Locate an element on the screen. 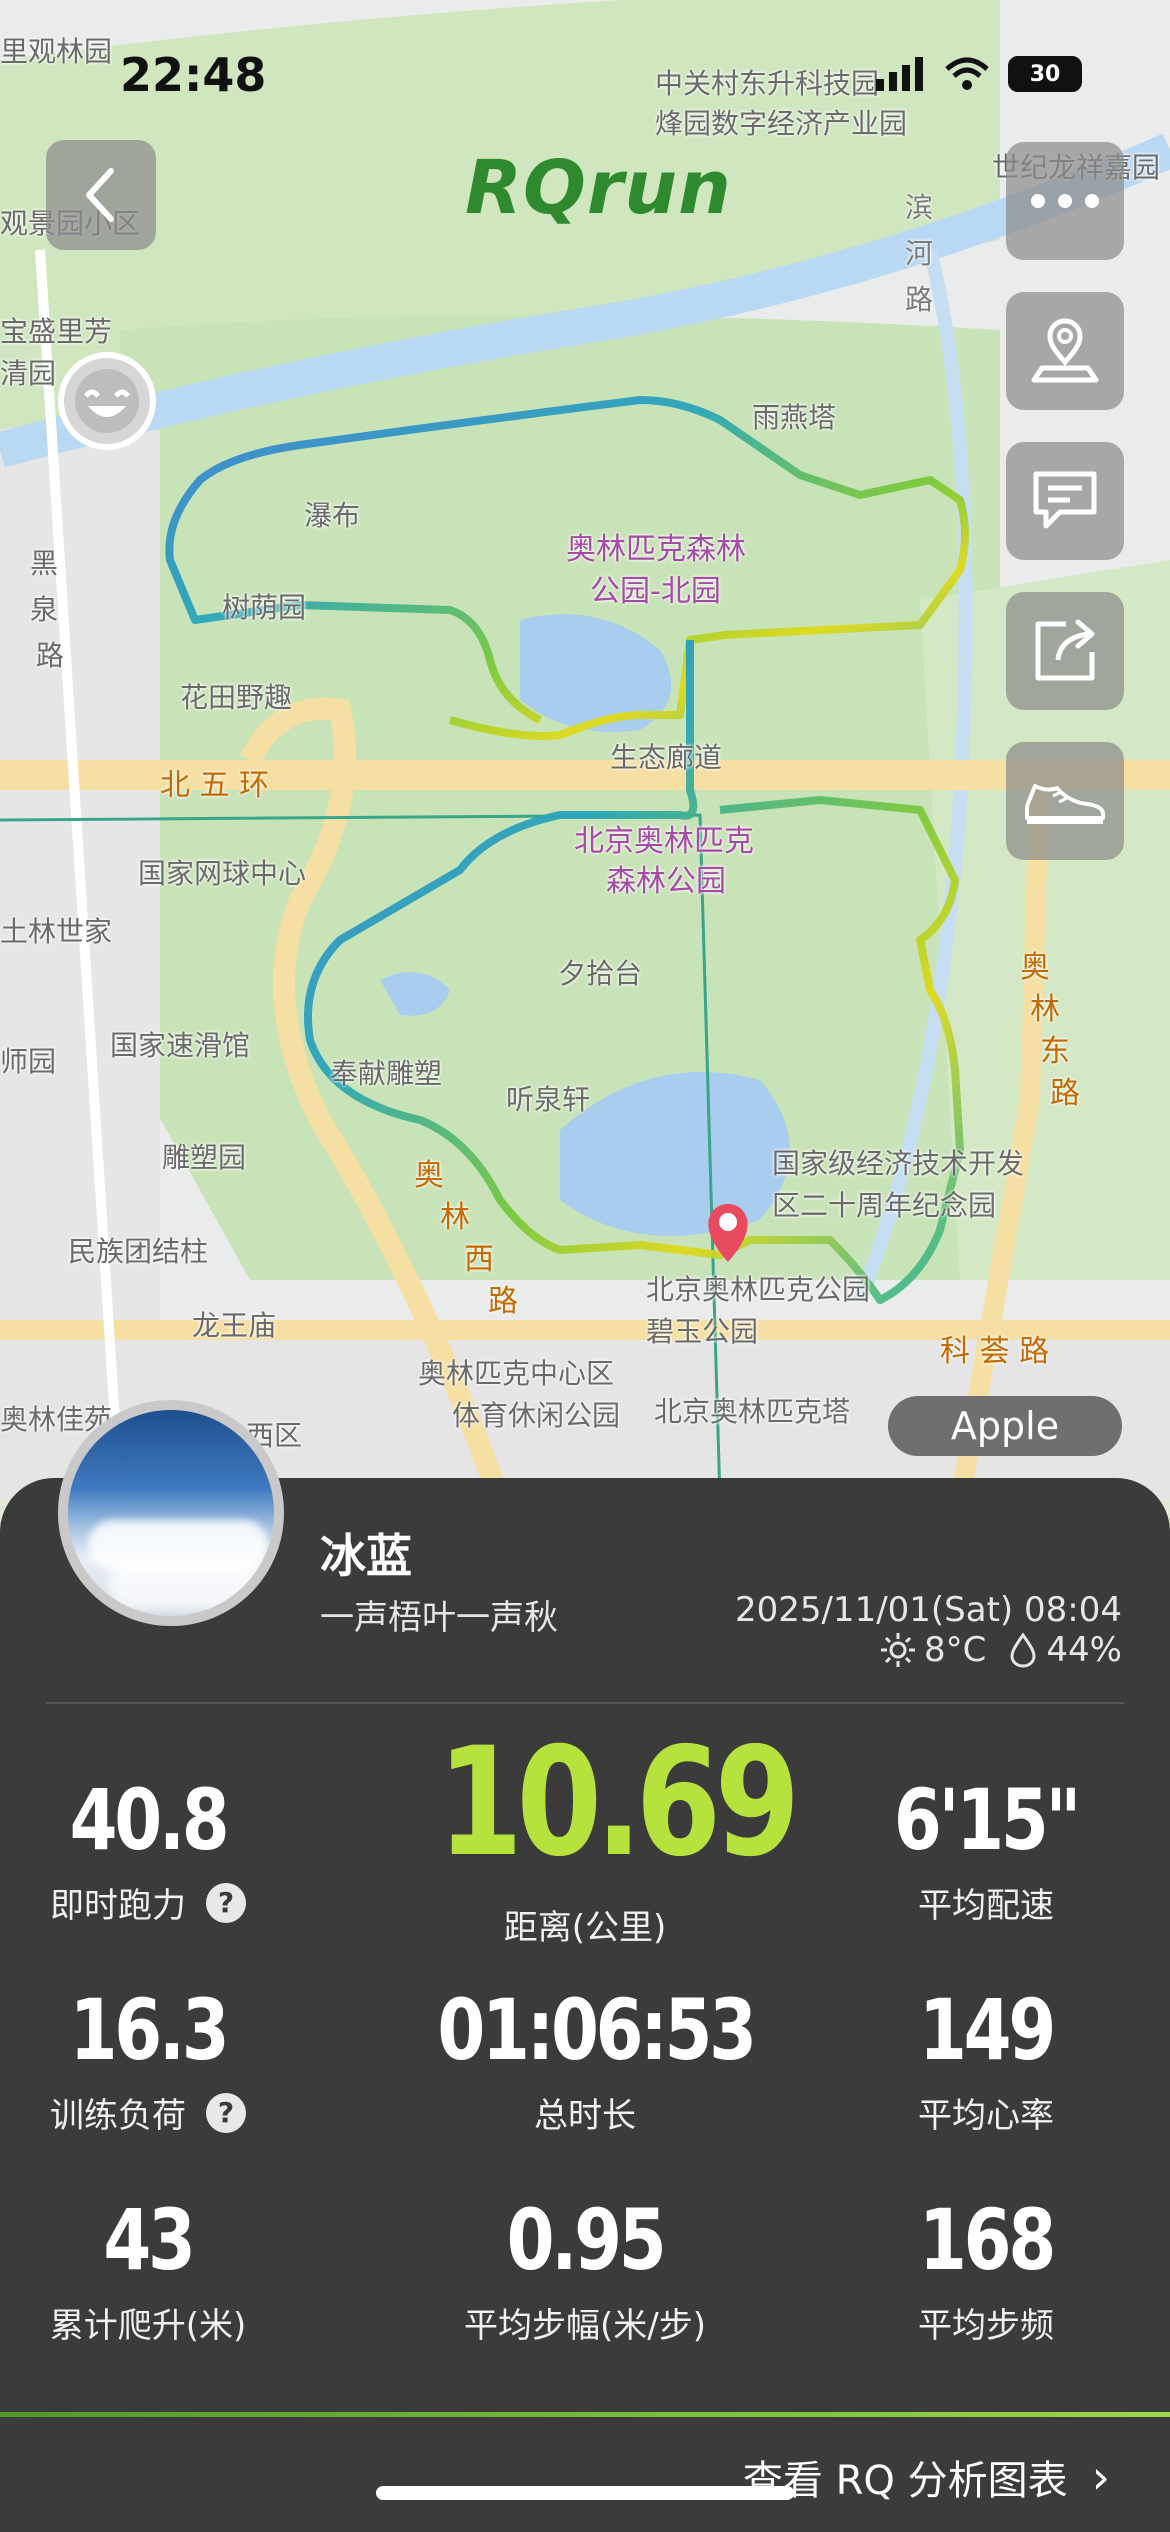 Image resolution: width=1170 pixels, height=2532 pixels. map-label: 雕塑园 is located at coordinates (204, 1157).